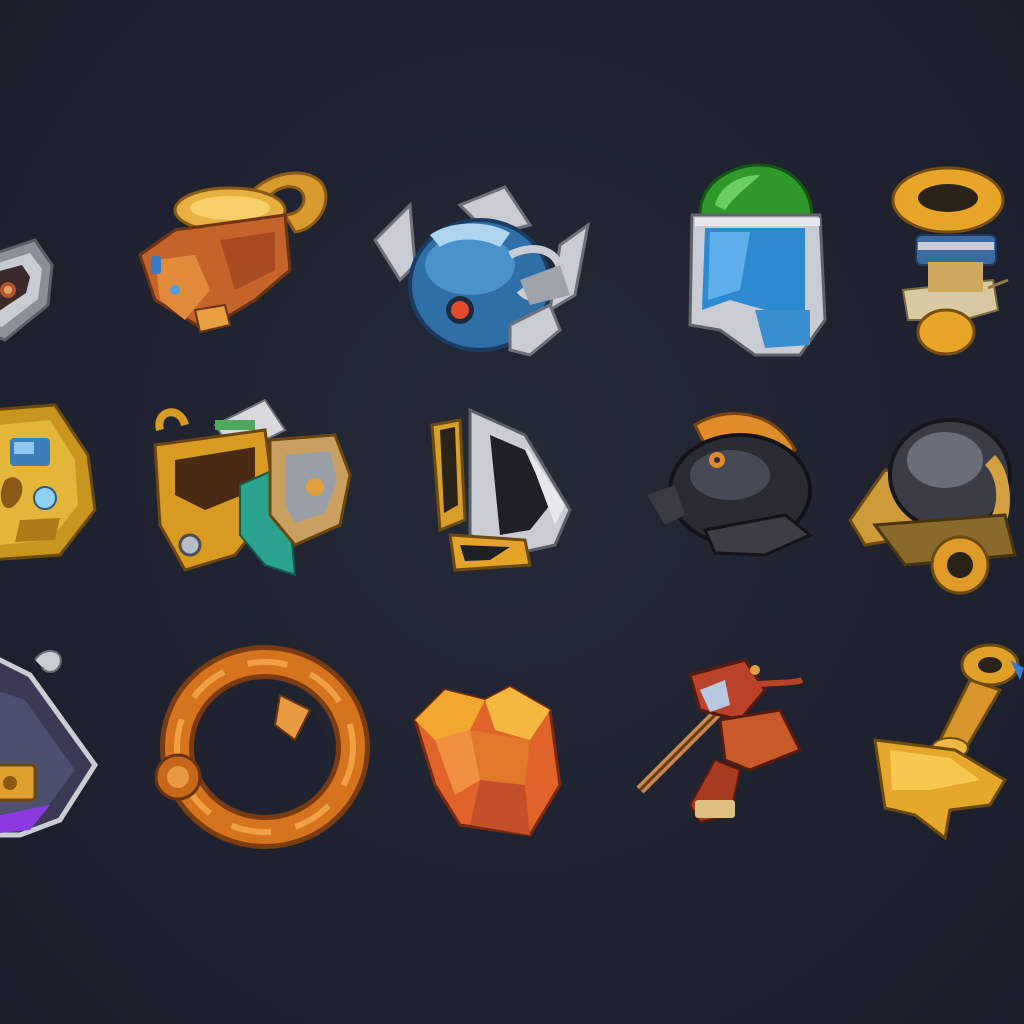 This screenshot has width=1024, height=1024. What do you see at coordinates (934, 505) in the screenshot?
I see `iron-cannon-icon` at bounding box center [934, 505].